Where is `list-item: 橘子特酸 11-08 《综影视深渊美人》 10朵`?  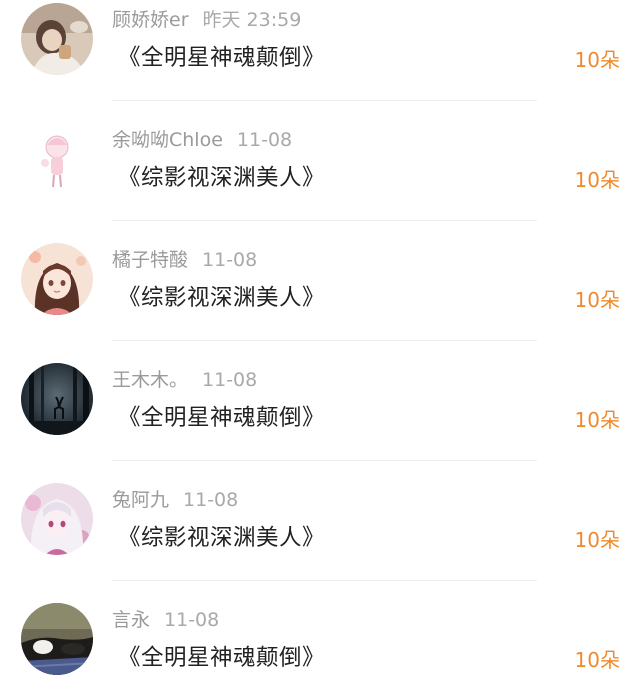
list-item: 橘子特酸 11-08 《综影视深渊美人》 10朵 is located at coordinates (320, 290).